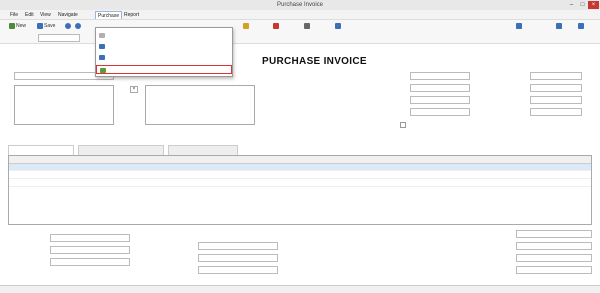 This screenshot has height=293, width=600. I want to click on save-icon, so click(40, 25).